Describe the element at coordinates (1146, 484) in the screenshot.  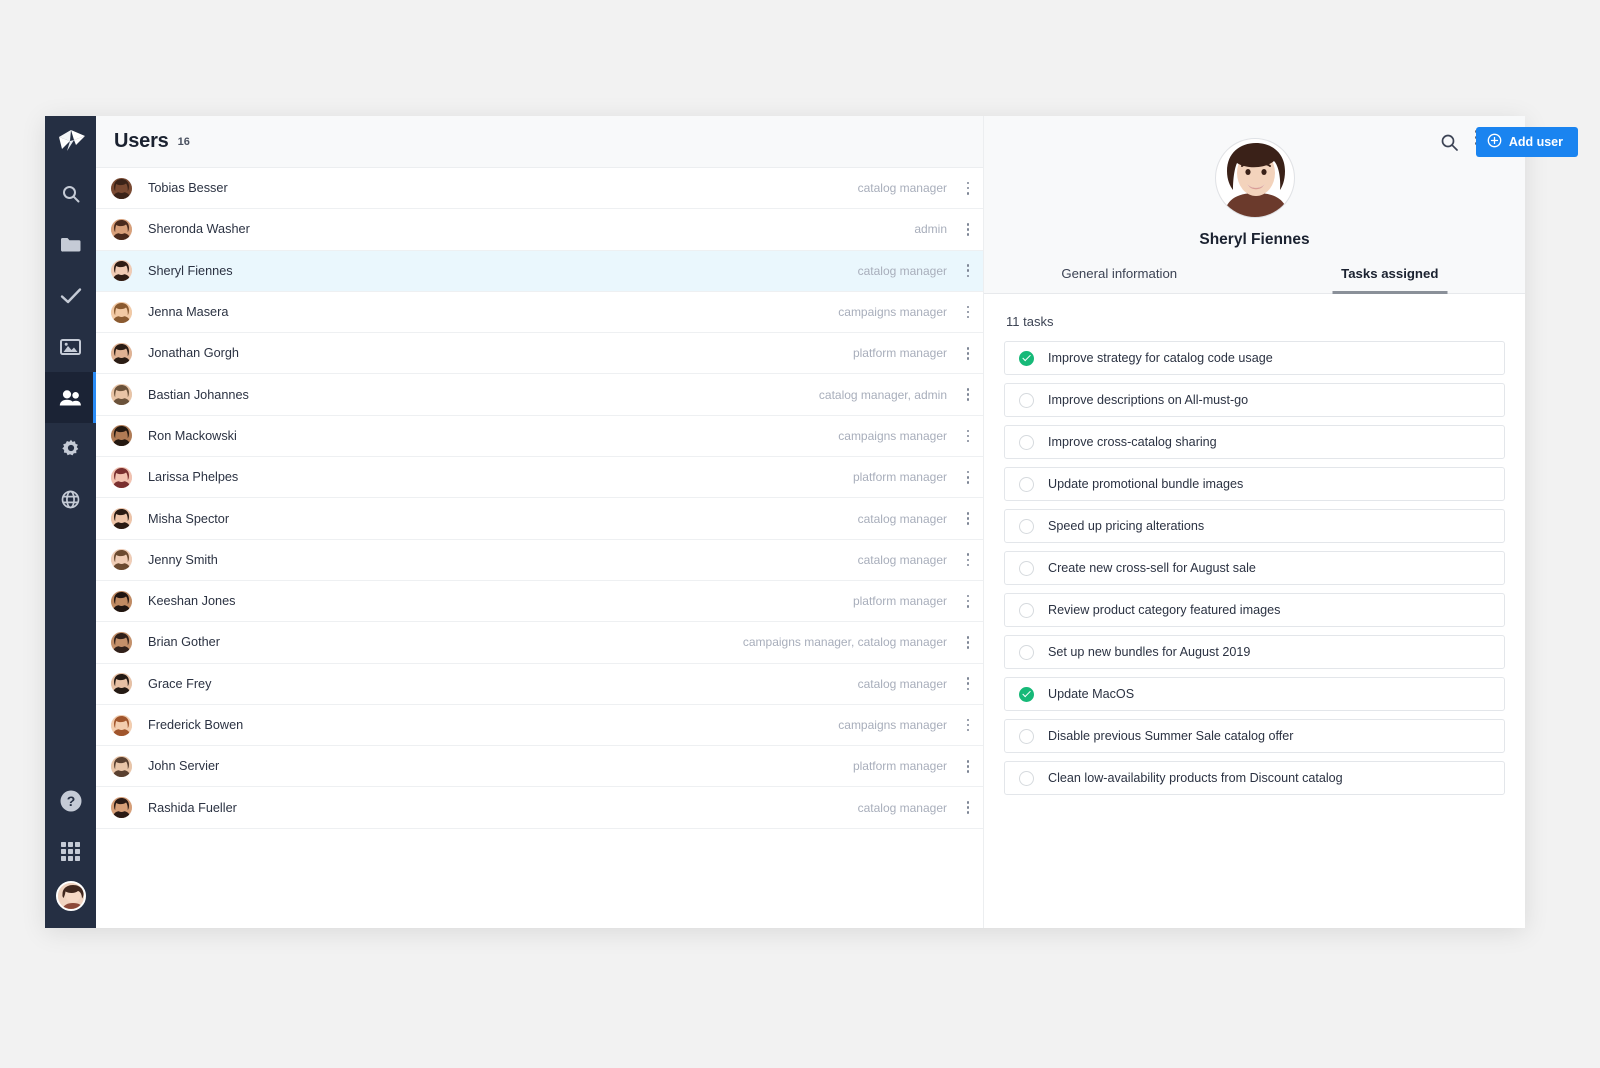
I see `task-label: Update promotional bundle images` at that location.